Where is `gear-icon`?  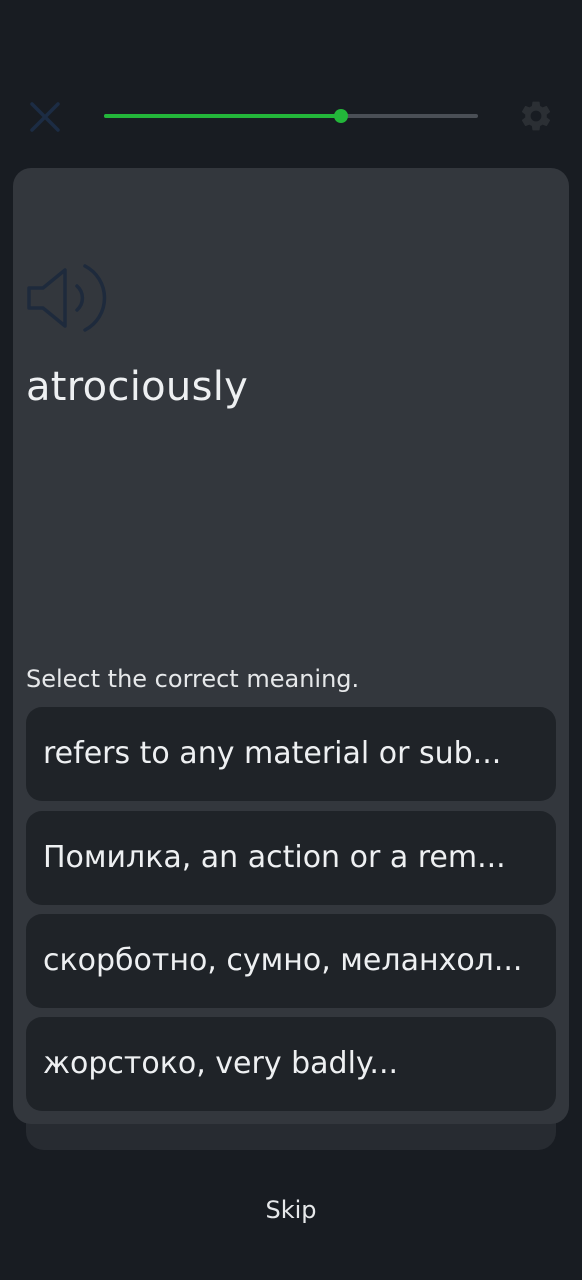 gear-icon is located at coordinates (536, 116).